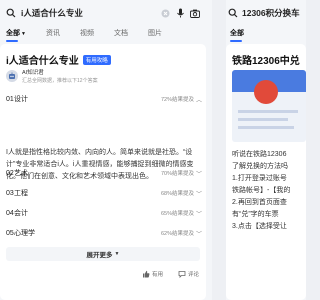 This screenshot has width=320, height=300. What do you see at coordinates (10, 99) in the screenshot?
I see `option-index: 01` at bounding box center [10, 99].